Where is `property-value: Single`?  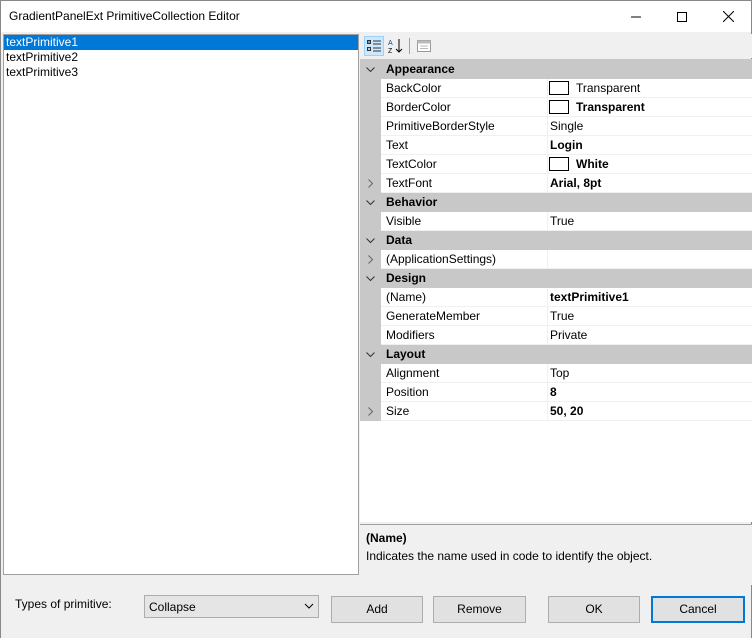 property-value: Single is located at coordinates (566, 126).